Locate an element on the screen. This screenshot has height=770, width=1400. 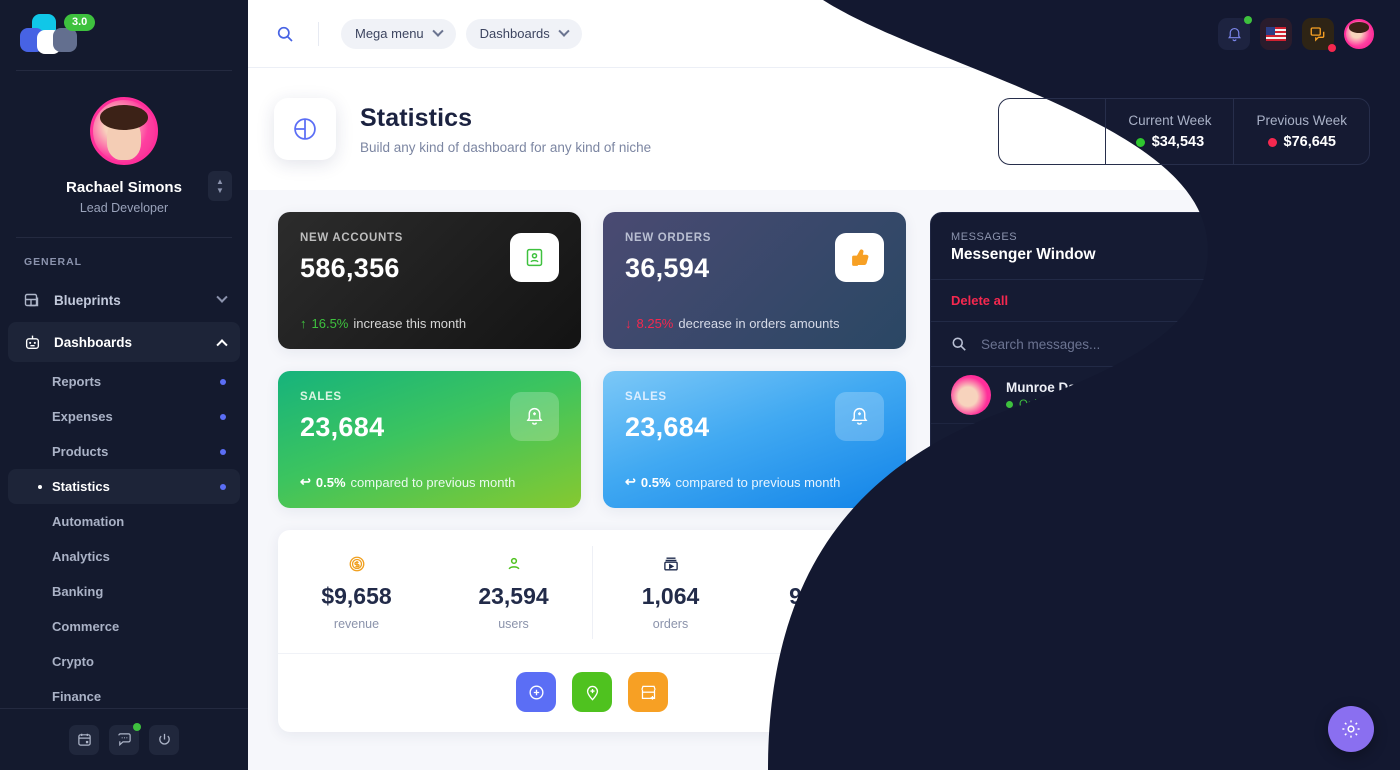
sidebar-subitem-crypto: Crypto is located at coordinates (124, 661).